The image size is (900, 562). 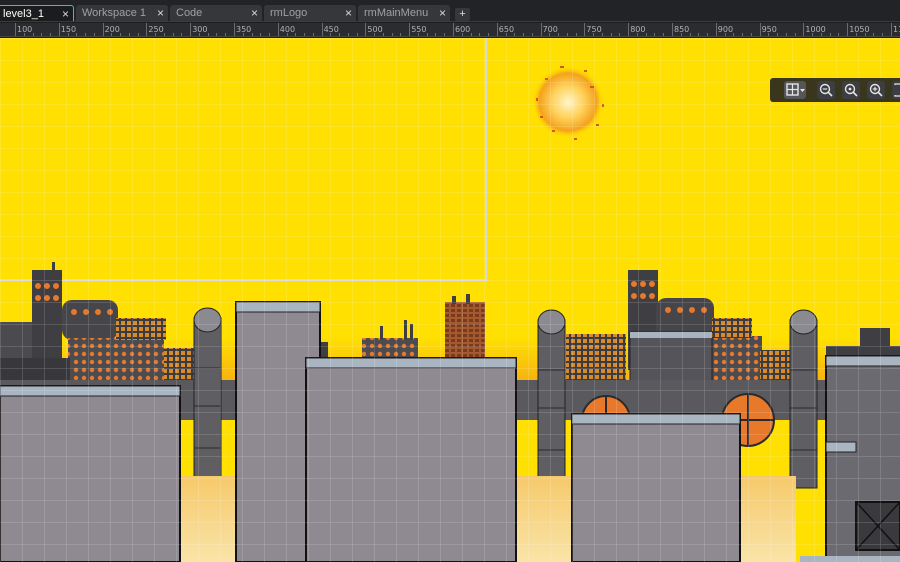 I want to click on zoom-out-icon, so click(x=826, y=90).